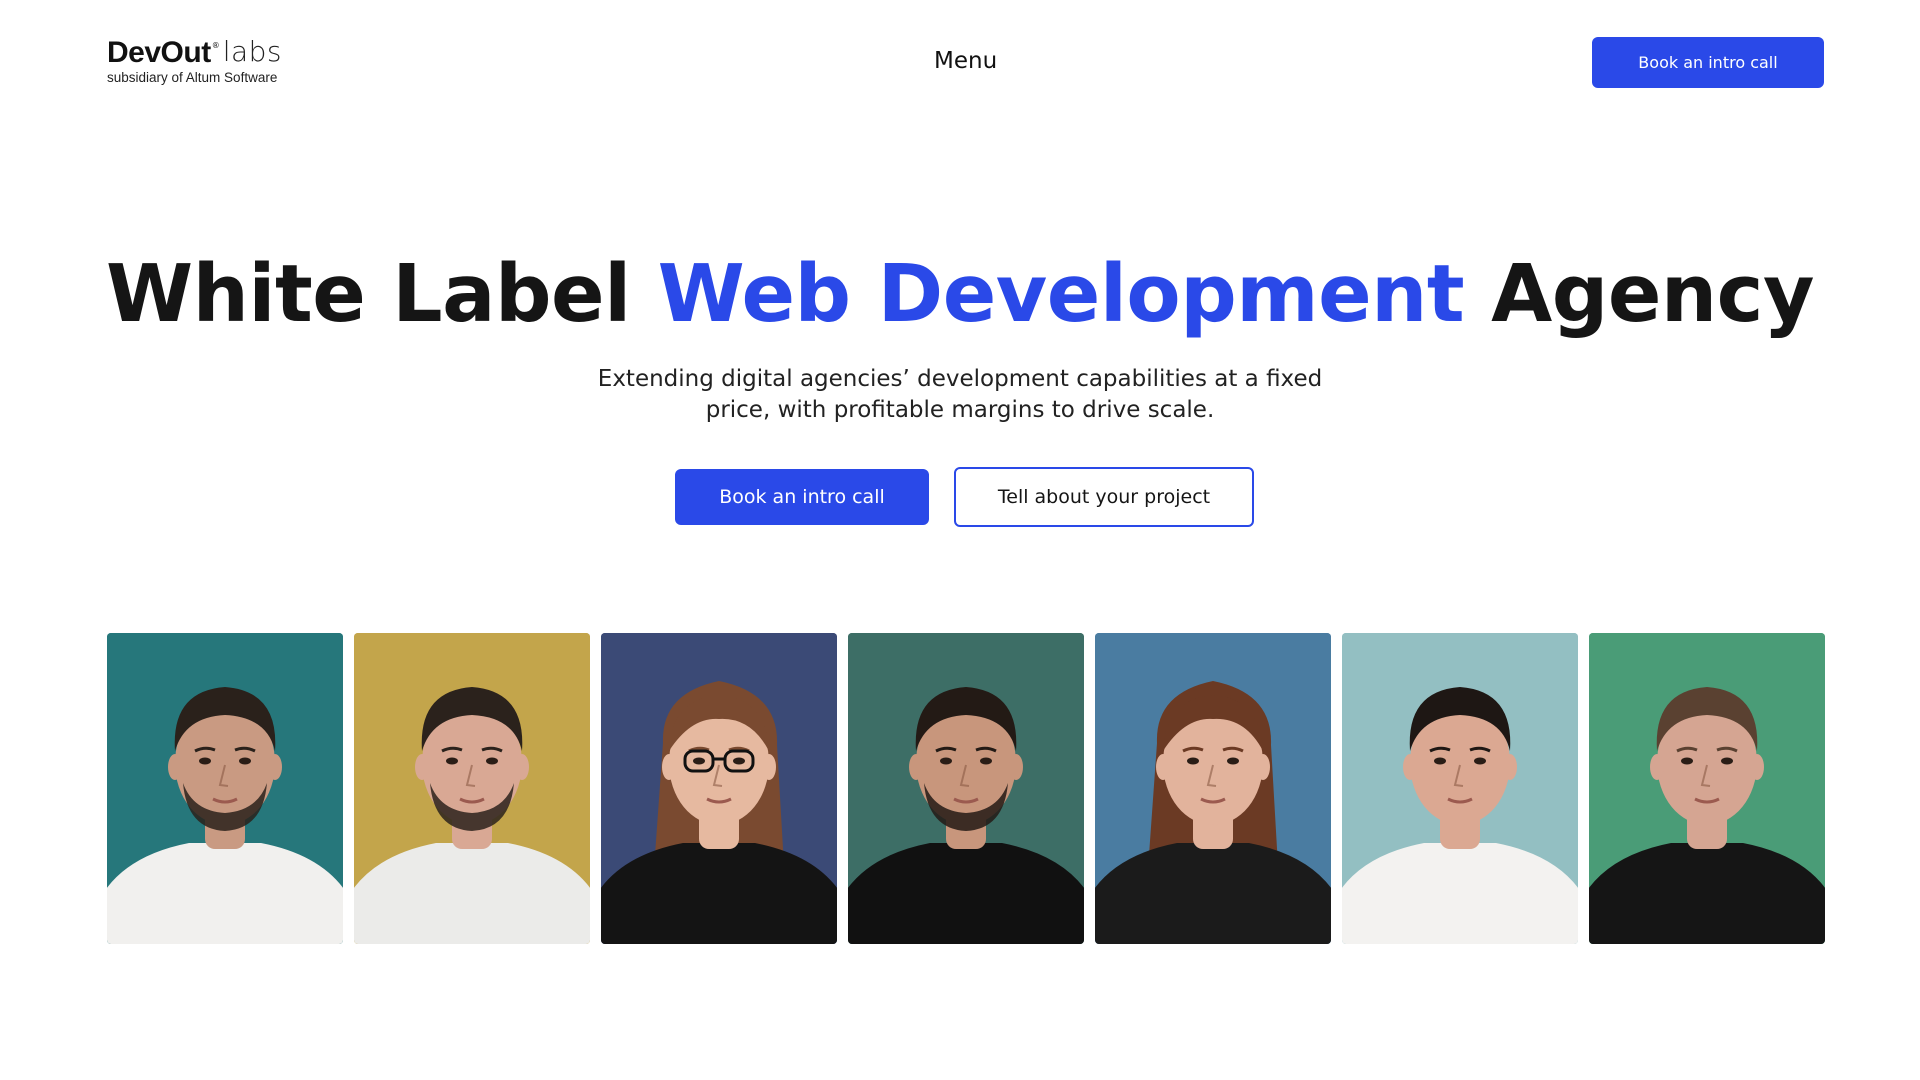 This screenshot has width=1920, height=1080. What do you see at coordinates (252, 51) in the screenshot?
I see `logo-suffix: labs` at bounding box center [252, 51].